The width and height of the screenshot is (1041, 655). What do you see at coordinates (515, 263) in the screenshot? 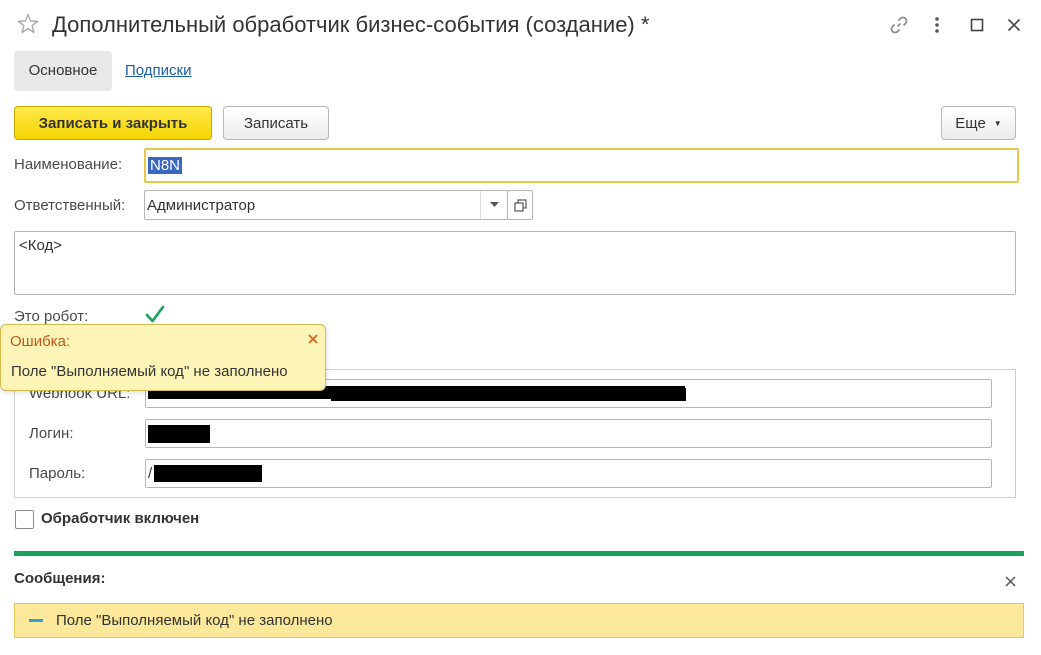
I see `code-textarea: <Код>` at bounding box center [515, 263].